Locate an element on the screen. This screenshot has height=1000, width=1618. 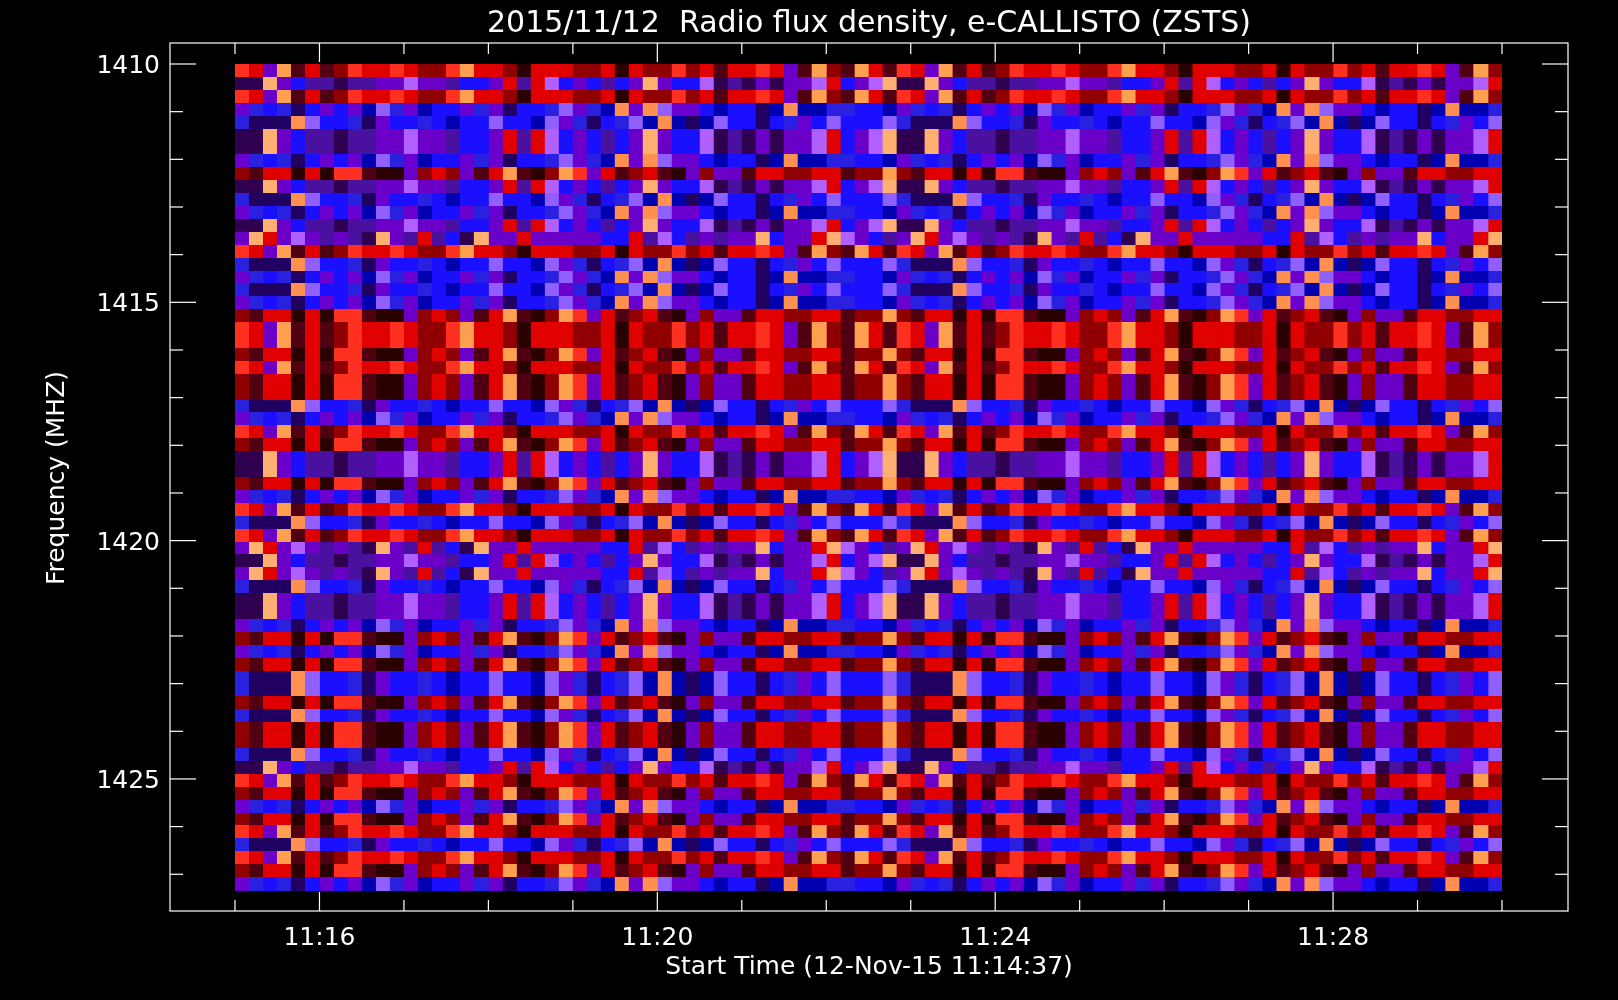
x-tick-label: 11:24 is located at coordinates (995, 936).